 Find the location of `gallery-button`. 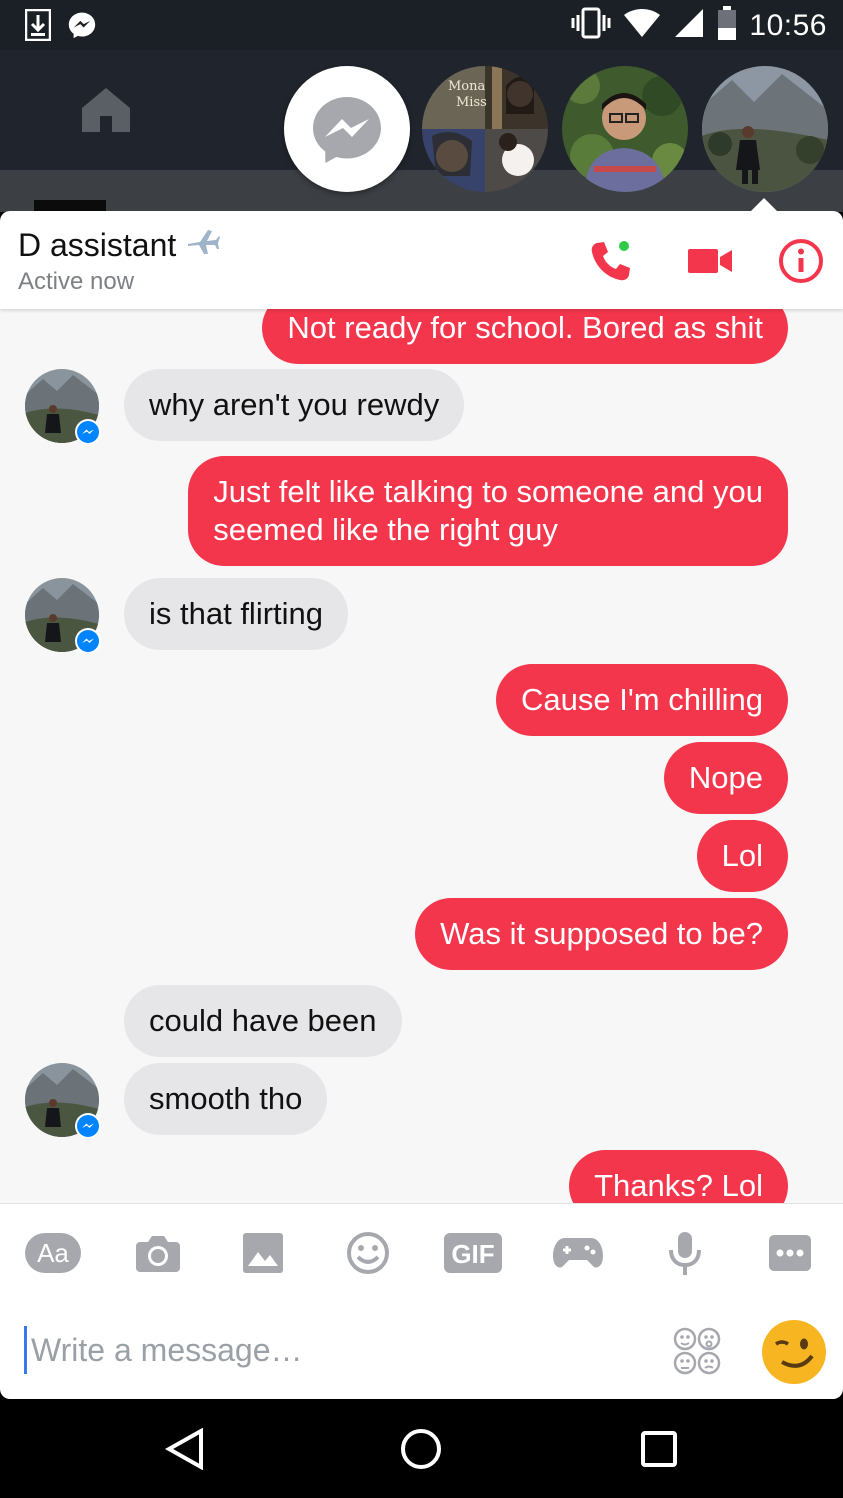

gallery-button is located at coordinates (263, 1253).